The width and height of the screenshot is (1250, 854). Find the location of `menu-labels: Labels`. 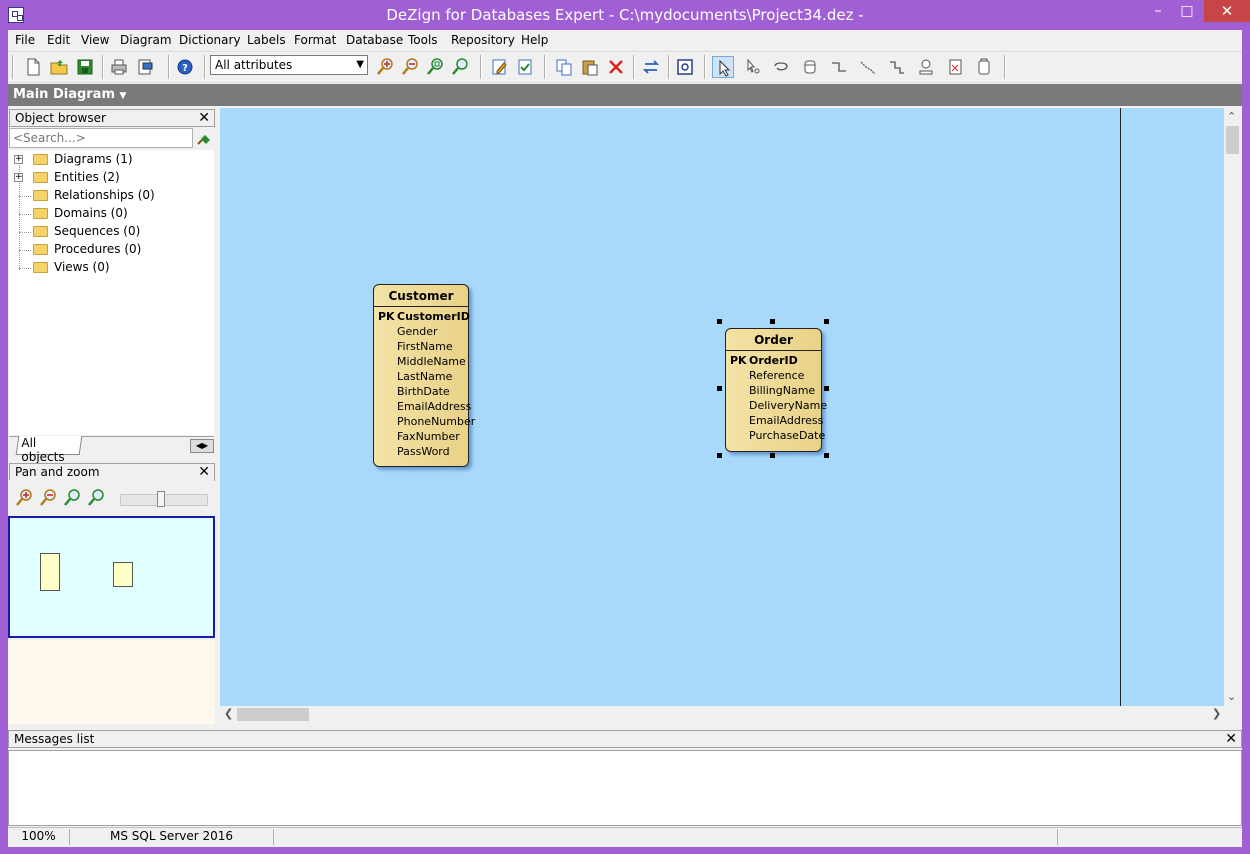

menu-labels: Labels is located at coordinates (266, 40).